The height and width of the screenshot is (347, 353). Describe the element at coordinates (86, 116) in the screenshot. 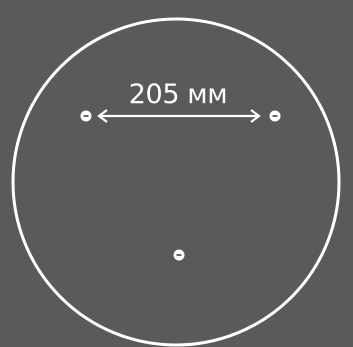

I see `mounting-hole-left` at that location.